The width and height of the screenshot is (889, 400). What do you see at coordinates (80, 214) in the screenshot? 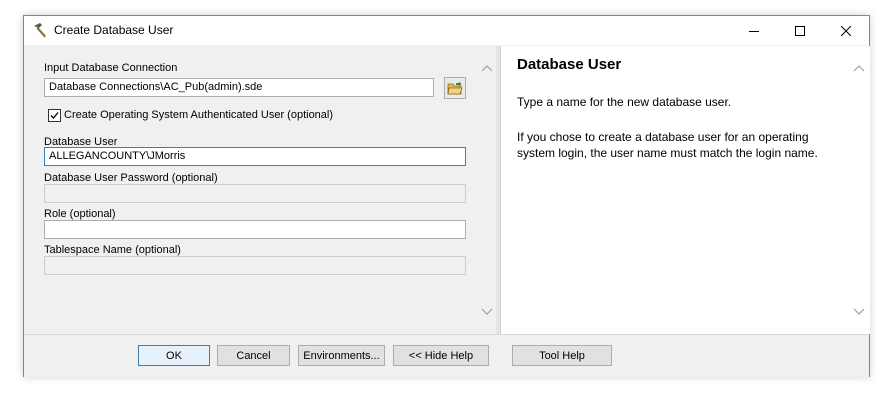
I see `role-label: Role (optional)` at bounding box center [80, 214].